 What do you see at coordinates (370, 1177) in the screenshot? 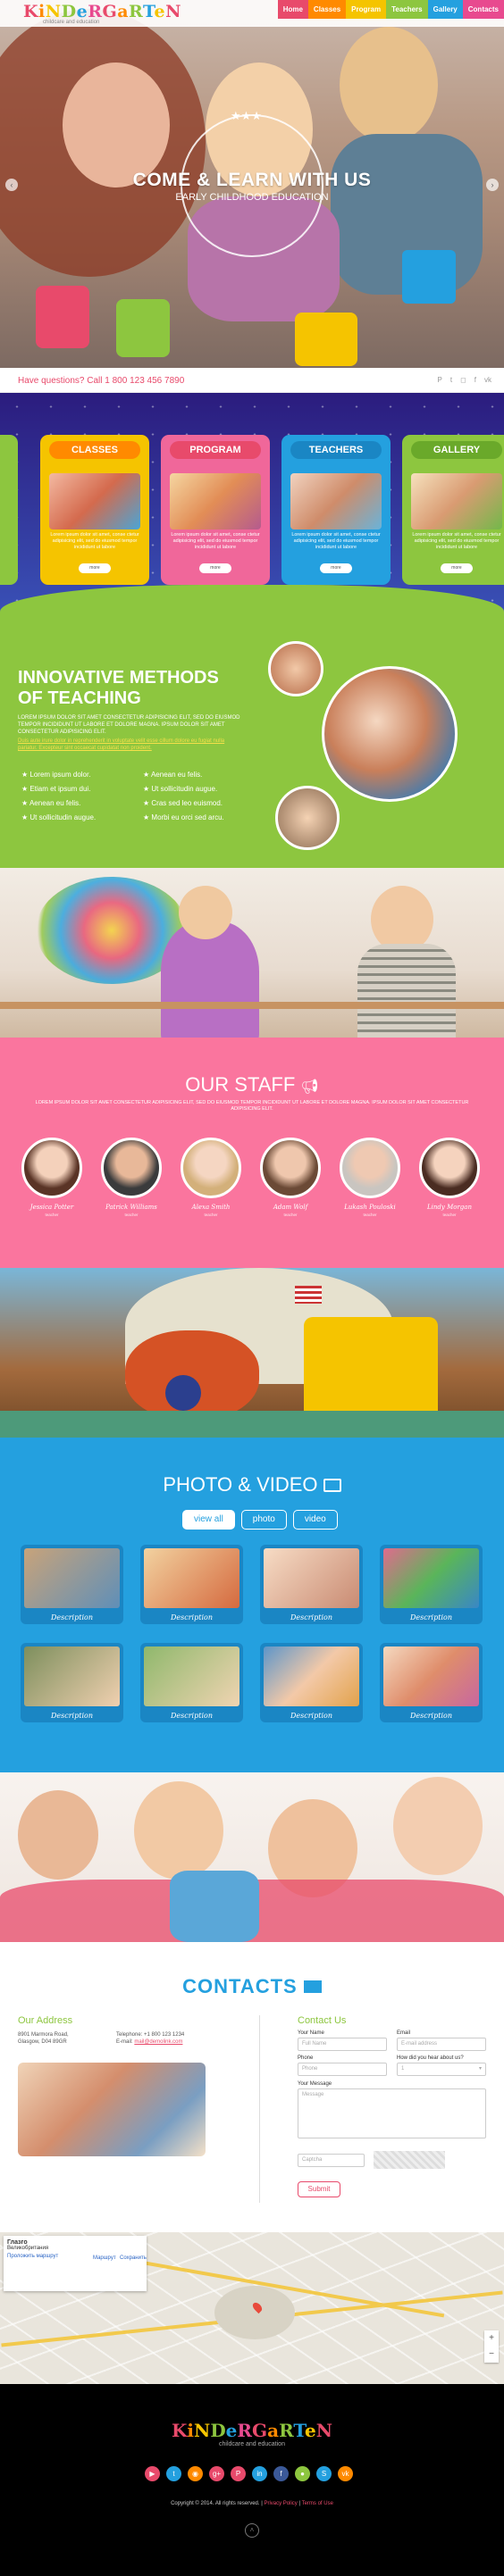
I see `staff-member: Lukash Pouloski teacher` at bounding box center [370, 1177].